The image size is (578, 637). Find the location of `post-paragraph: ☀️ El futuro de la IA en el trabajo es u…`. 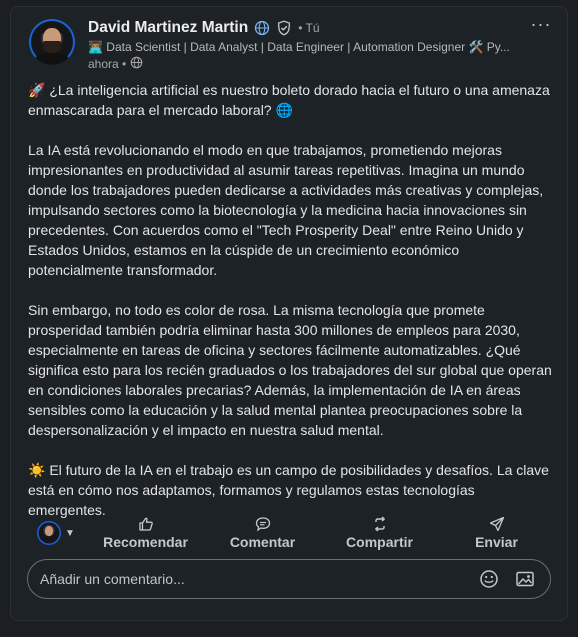

post-paragraph: ☀️ El futuro de la IA en el trabajo es u… is located at coordinates (288, 490).